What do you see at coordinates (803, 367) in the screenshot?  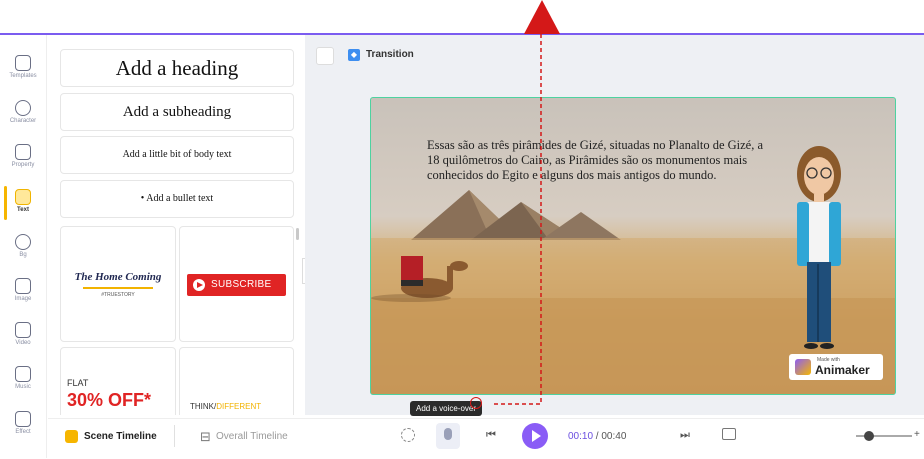 I see `animaker-logo-icon` at bounding box center [803, 367].